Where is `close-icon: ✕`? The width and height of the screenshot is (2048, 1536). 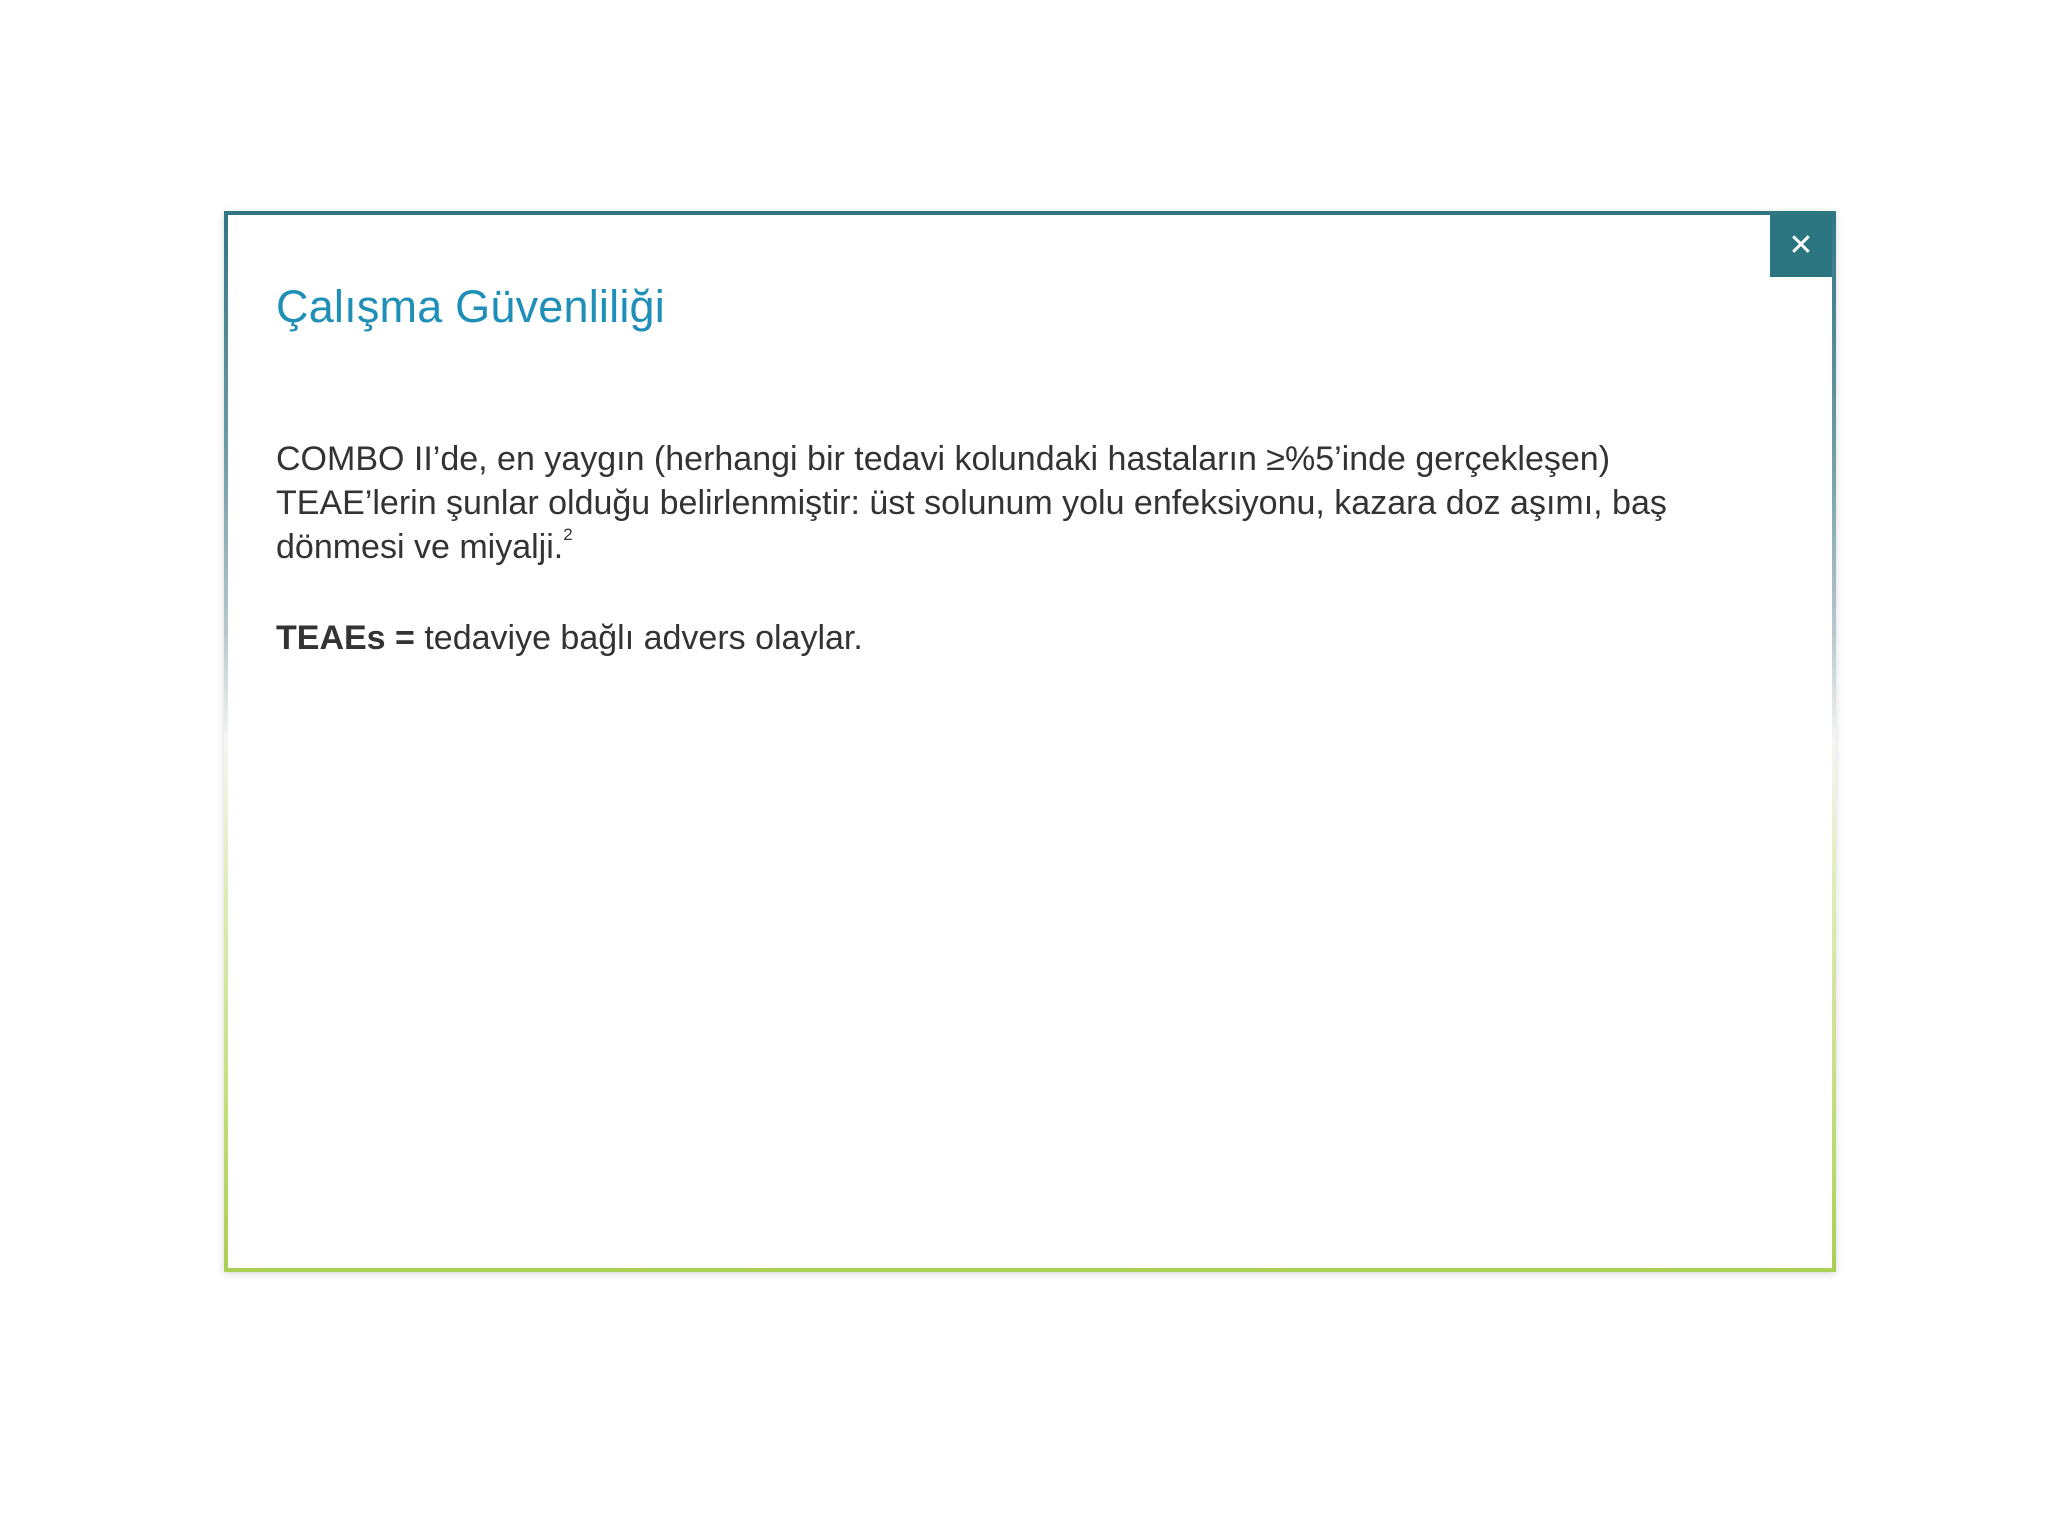 close-icon: ✕ is located at coordinates (1801, 245).